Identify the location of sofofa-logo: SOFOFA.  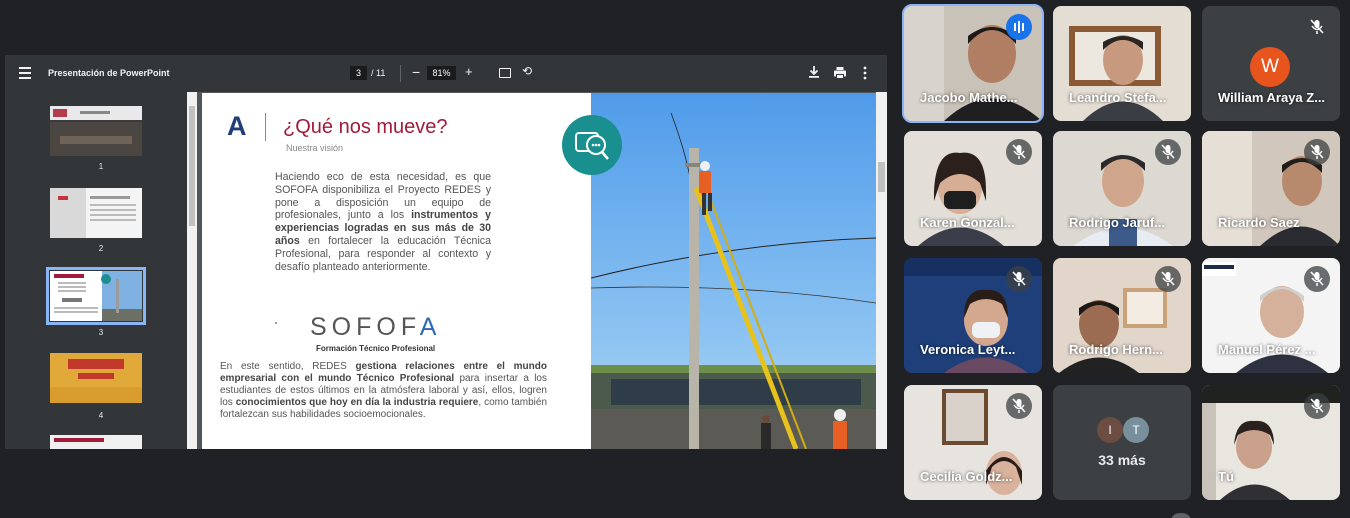
(376, 327).